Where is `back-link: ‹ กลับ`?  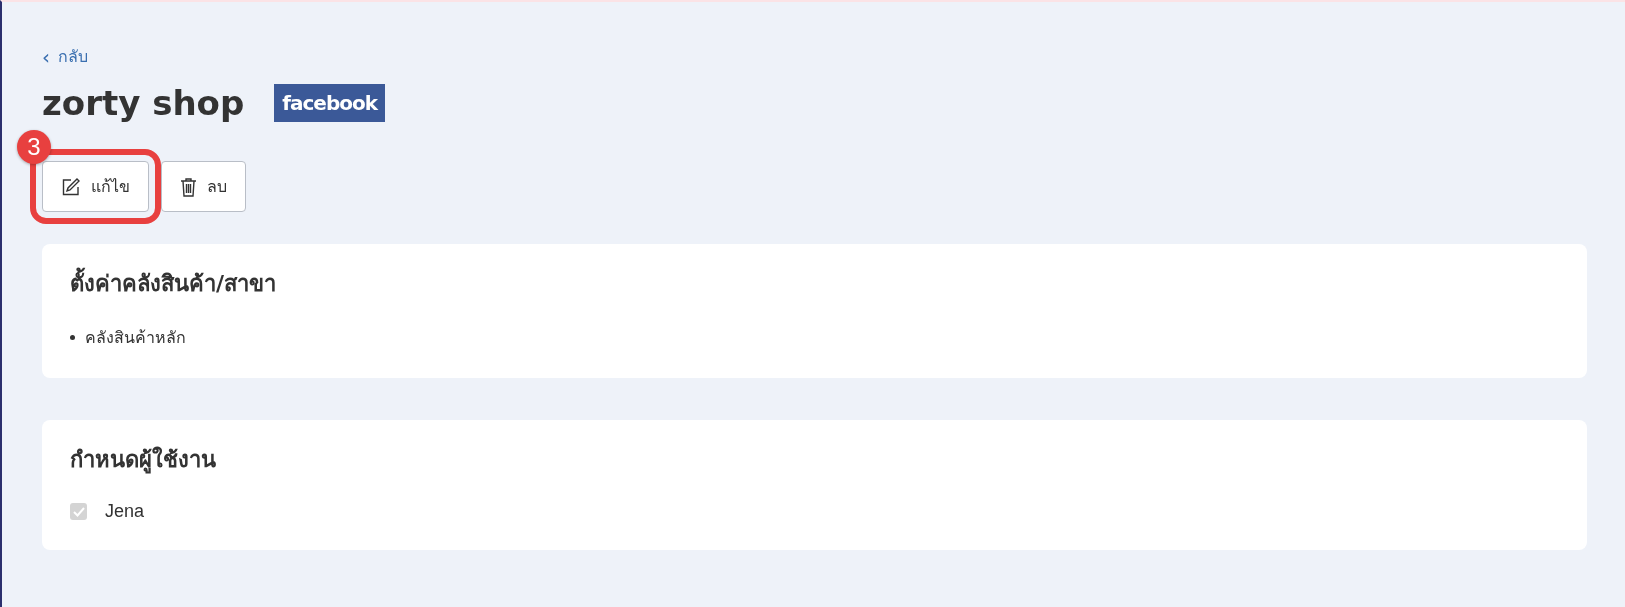
back-link: ‹ กลับ is located at coordinates (65, 56).